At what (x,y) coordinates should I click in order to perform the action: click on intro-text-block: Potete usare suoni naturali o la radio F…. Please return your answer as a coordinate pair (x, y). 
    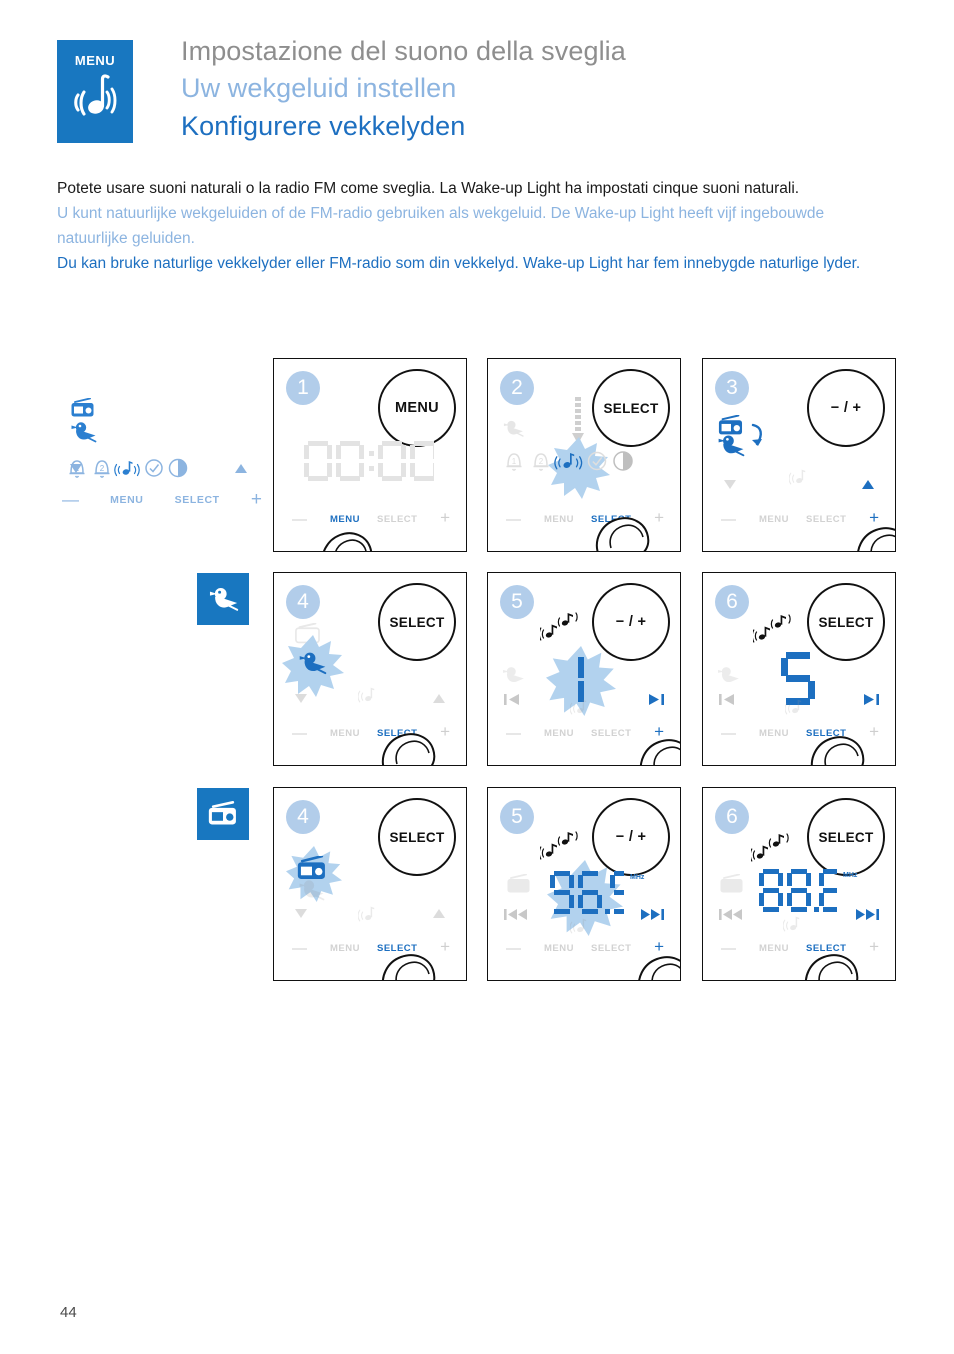
    Looking at the image, I should click on (477, 226).